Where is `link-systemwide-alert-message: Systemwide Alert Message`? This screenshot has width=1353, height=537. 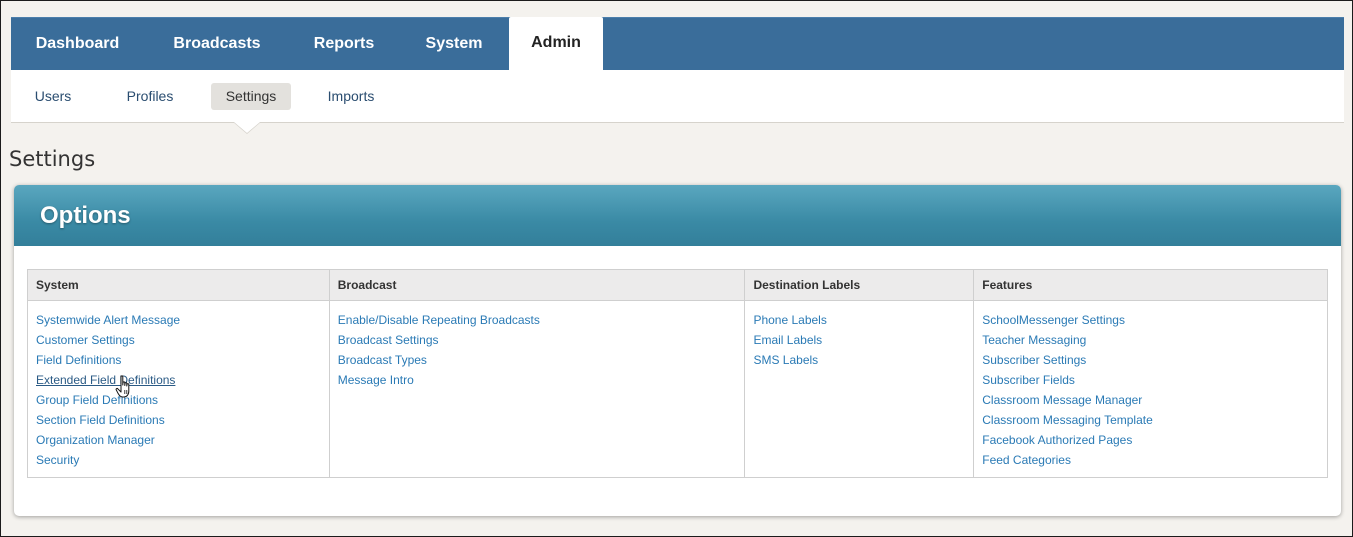 link-systemwide-alert-message: Systemwide Alert Message is located at coordinates (178, 320).